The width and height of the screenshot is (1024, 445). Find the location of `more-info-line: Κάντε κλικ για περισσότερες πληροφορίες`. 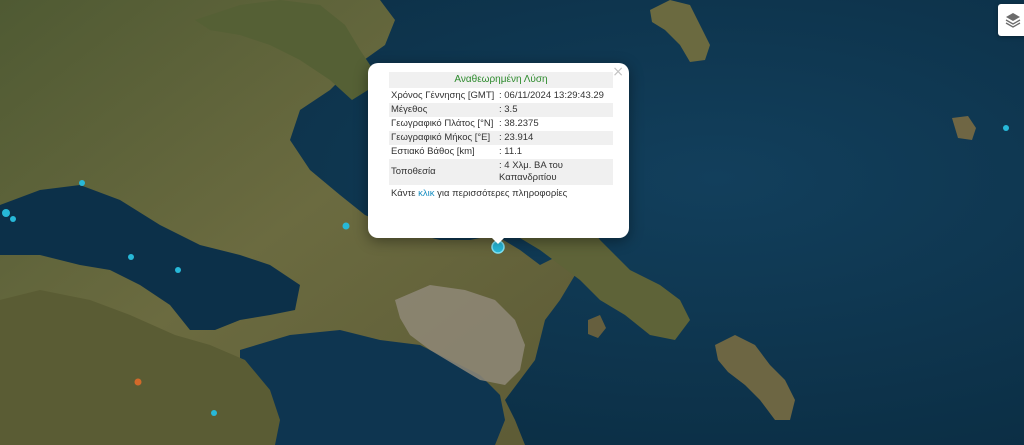

more-info-line: Κάντε κλικ για περισσότερες πληροφορίες is located at coordinates (501, 193).